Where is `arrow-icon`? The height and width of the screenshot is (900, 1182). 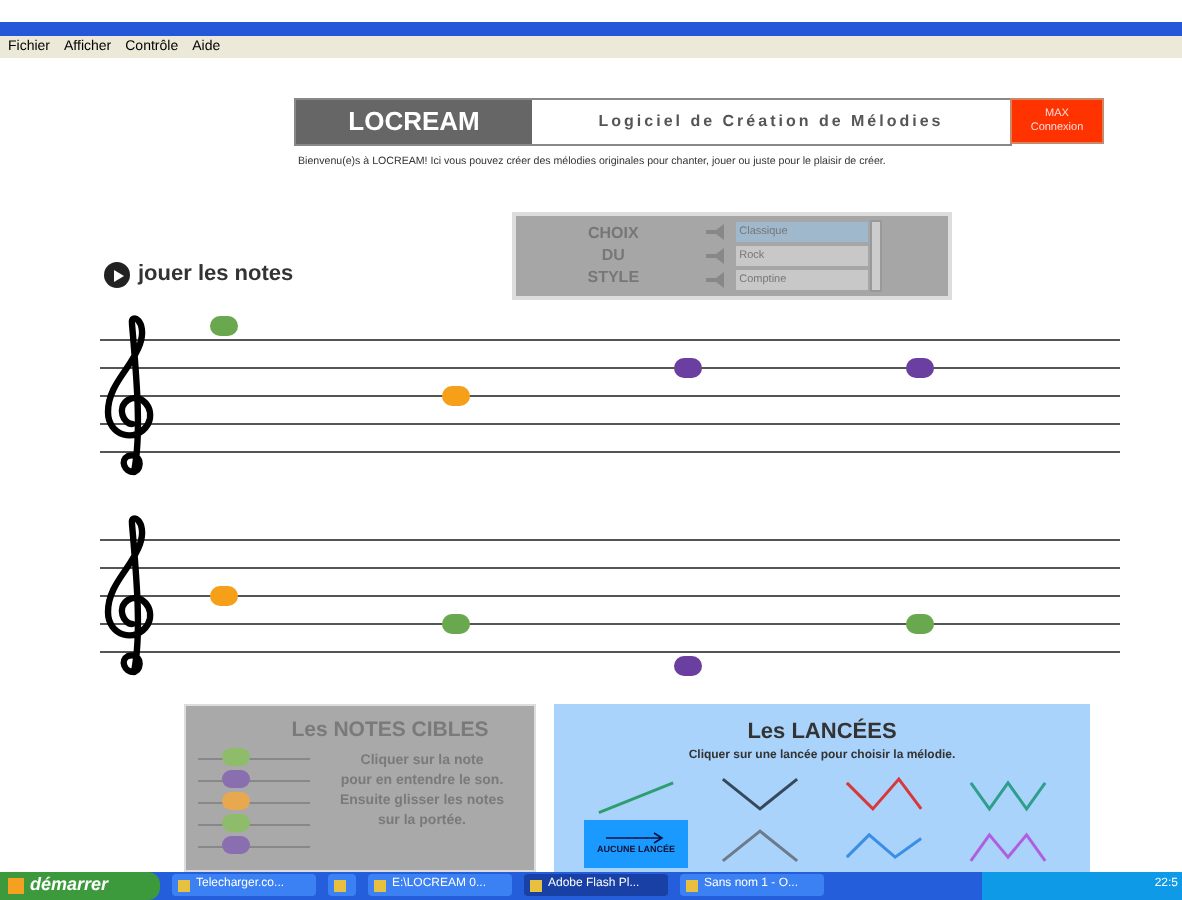 arrow-icon is located at coordinates (636, 838).